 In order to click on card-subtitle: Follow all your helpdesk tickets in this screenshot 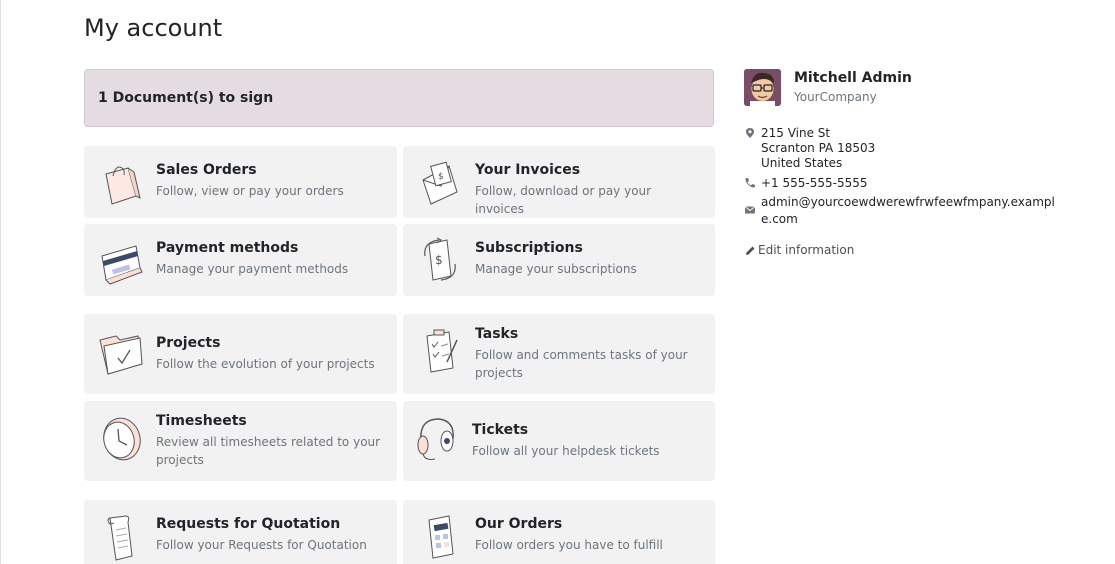, I will do `click(566, 451)`.